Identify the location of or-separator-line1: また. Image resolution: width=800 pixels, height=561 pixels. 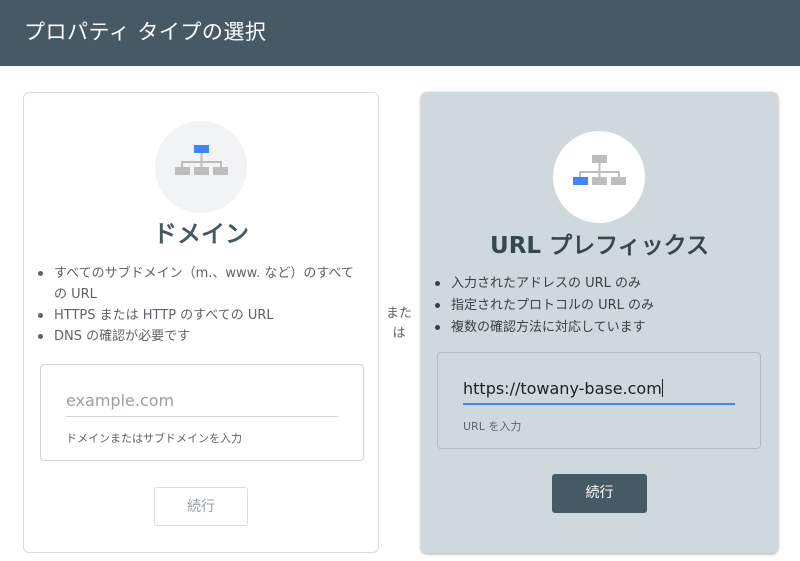
(399, 313).